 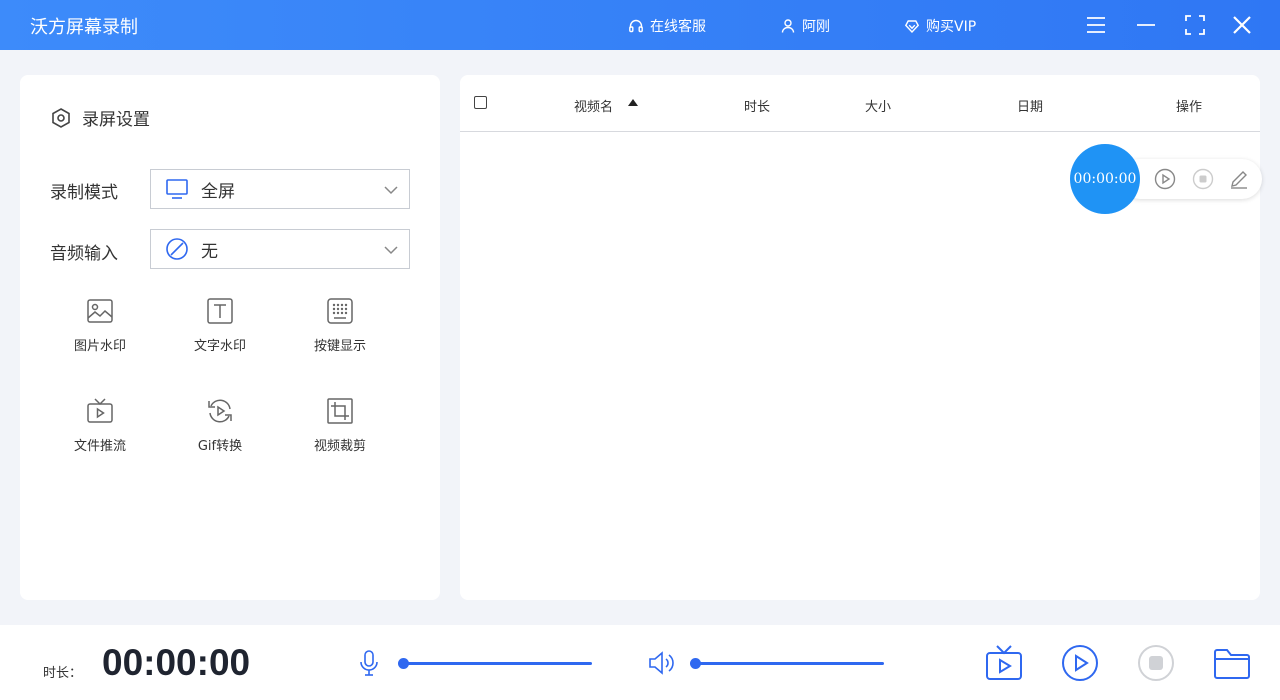 I want to click on user-icon, so click(x=788, y=26).